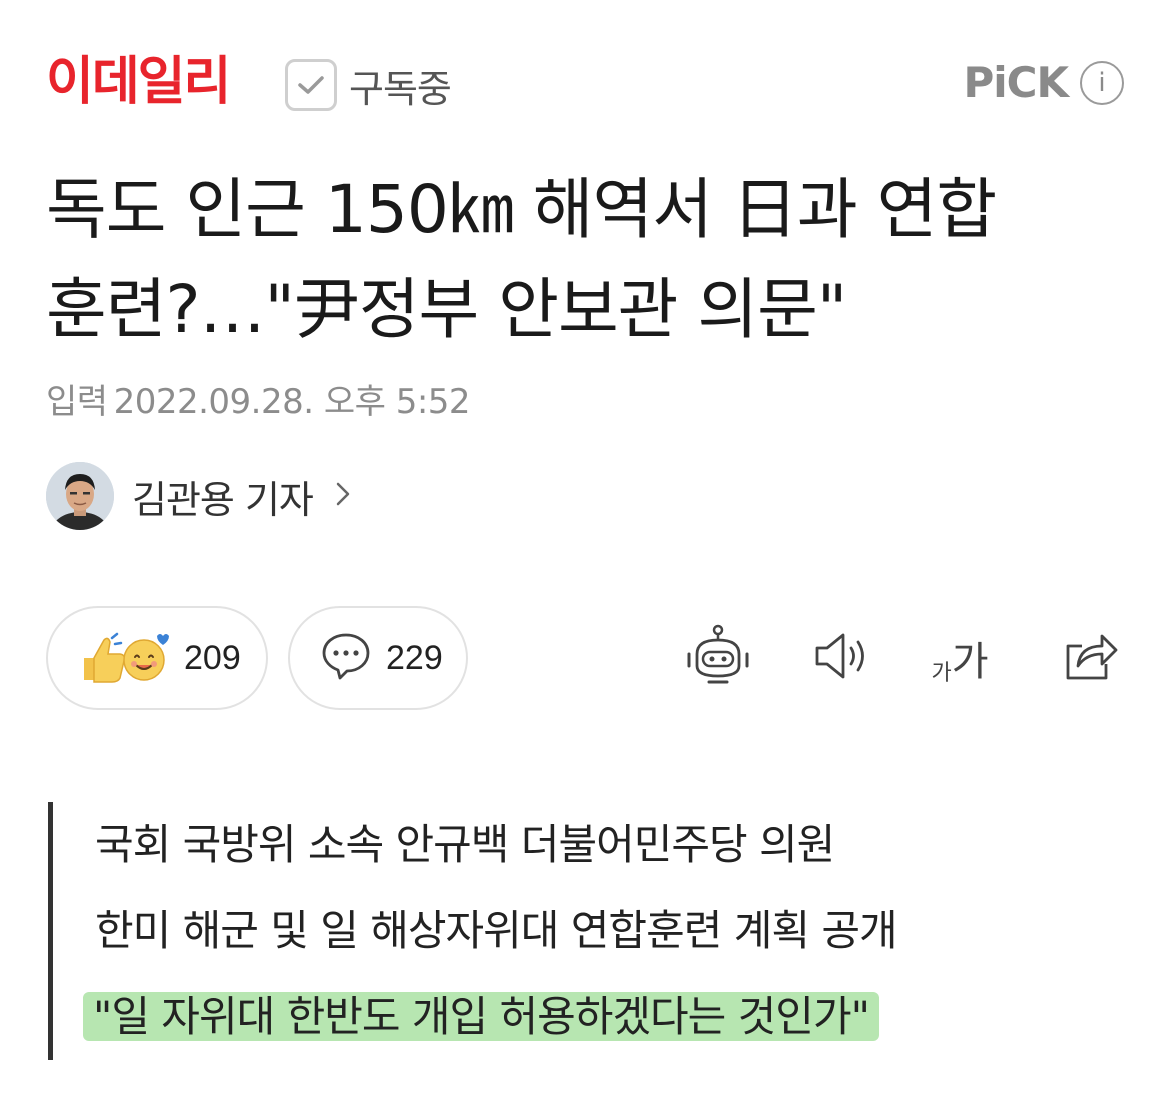 The height and width of the screenshot is (1099, 1170). I want to click on publisher-logo: 이데일리, so click(138, 82).